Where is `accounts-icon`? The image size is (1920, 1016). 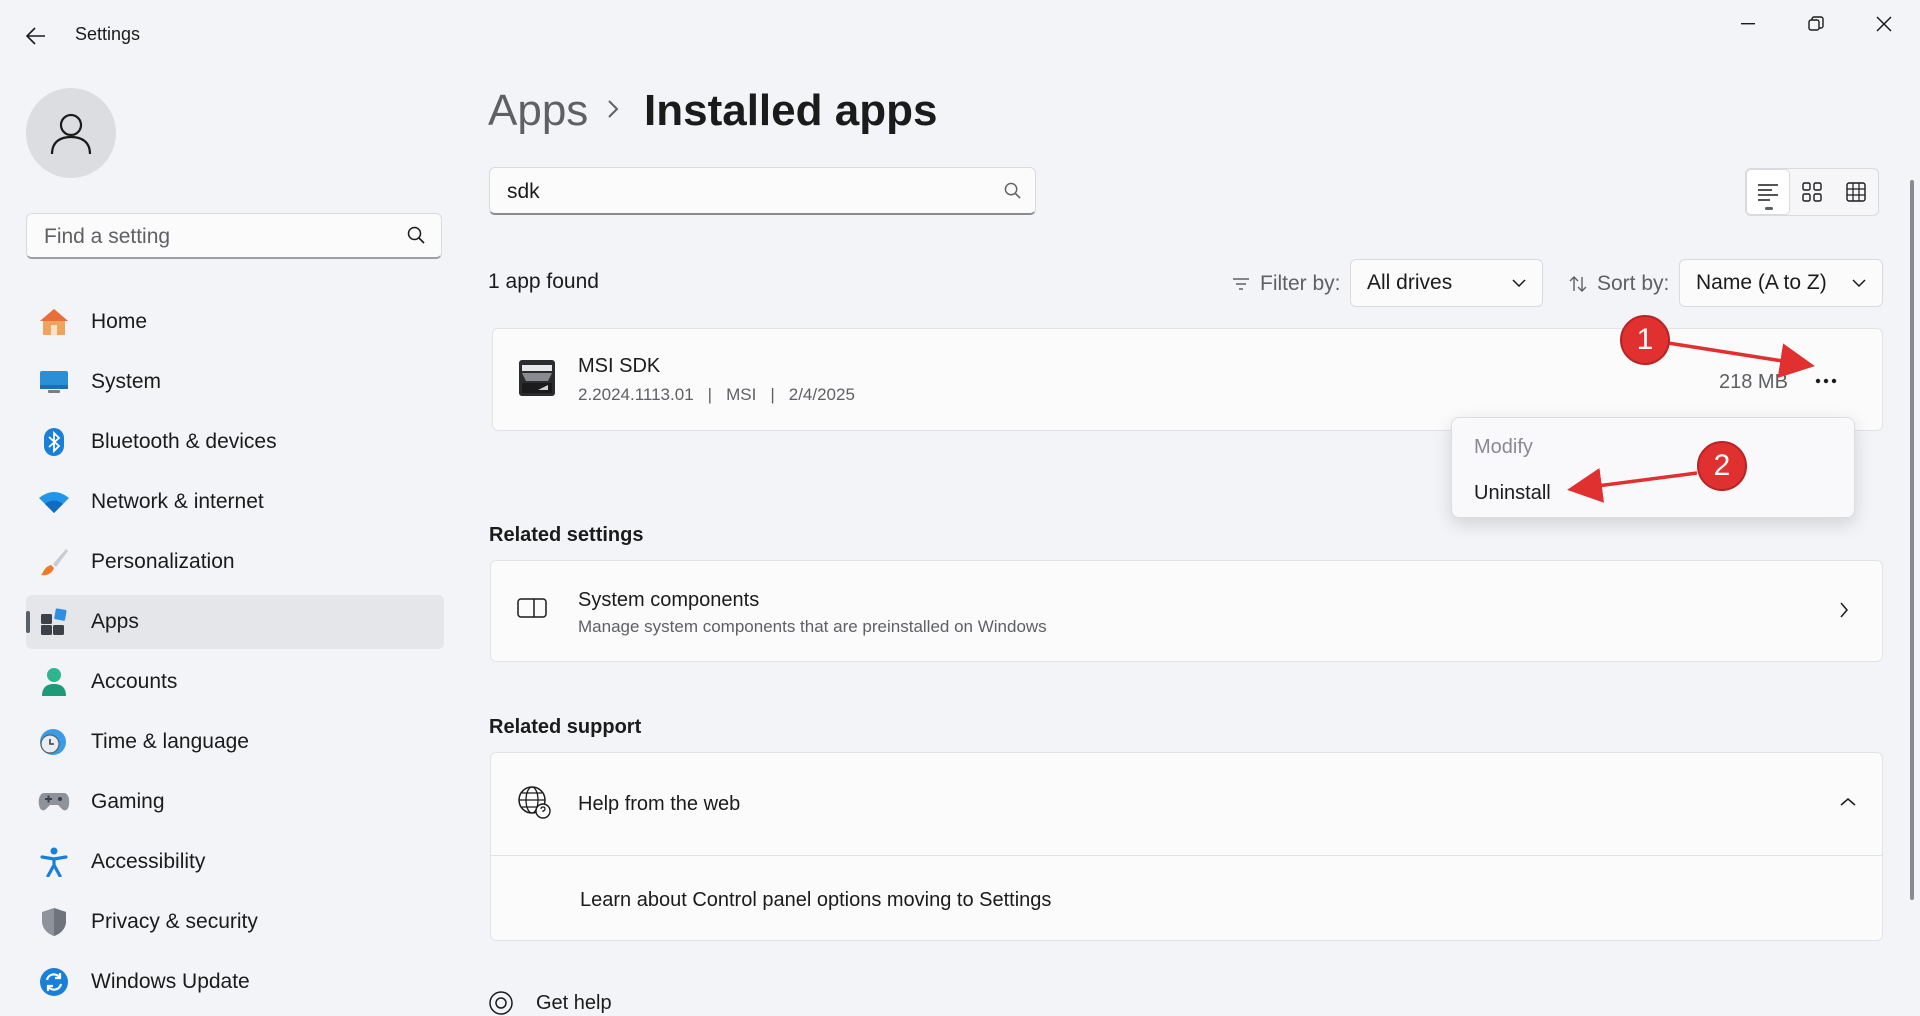
accounts-icon is located at coordinates (54, 682).